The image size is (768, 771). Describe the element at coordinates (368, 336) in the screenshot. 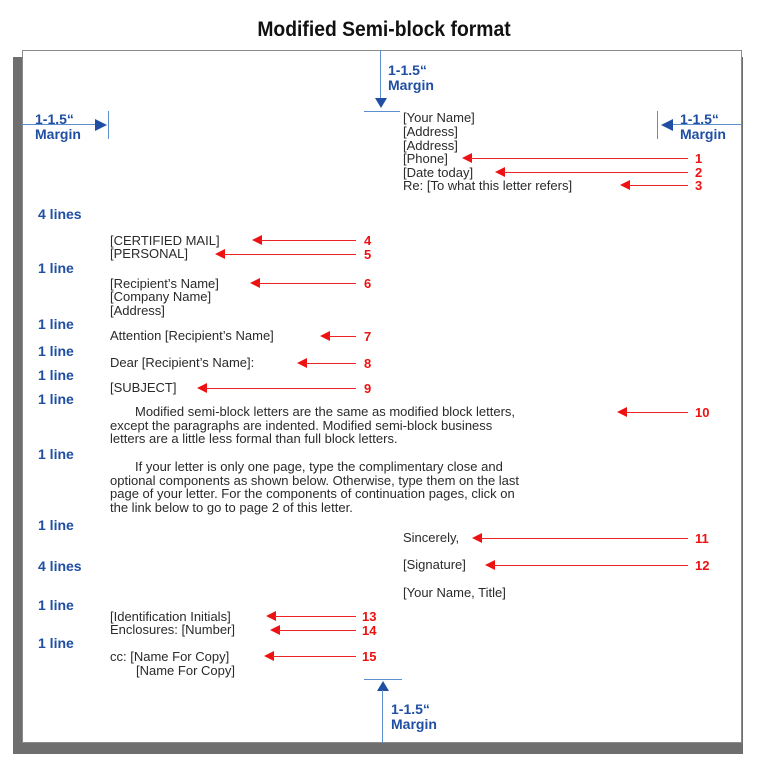

I see `callout-number: 7` at that location.